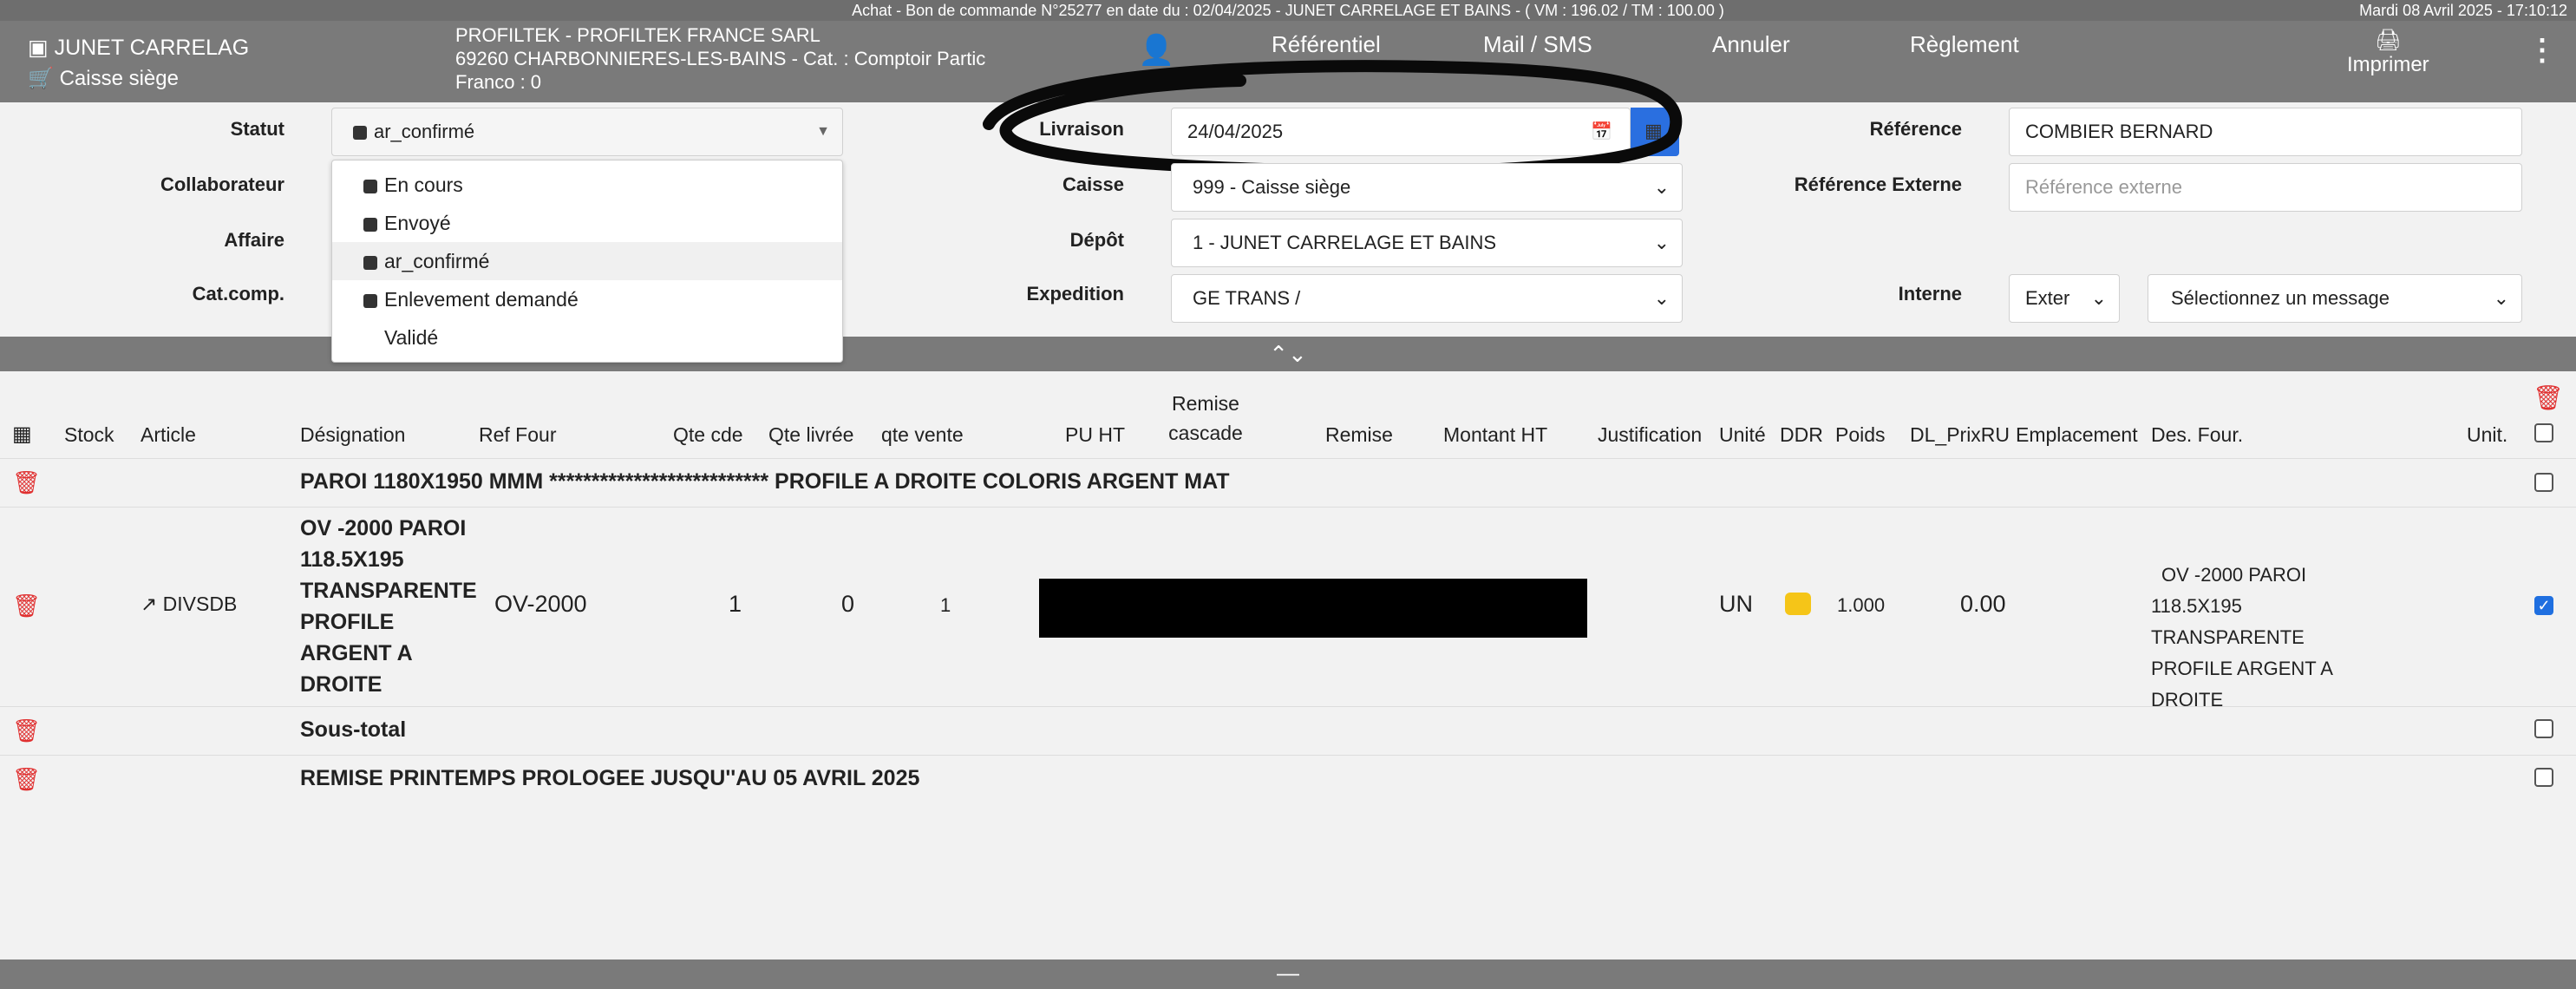  I want to click on col-ref-four: Ref Four, so click(518, 434).